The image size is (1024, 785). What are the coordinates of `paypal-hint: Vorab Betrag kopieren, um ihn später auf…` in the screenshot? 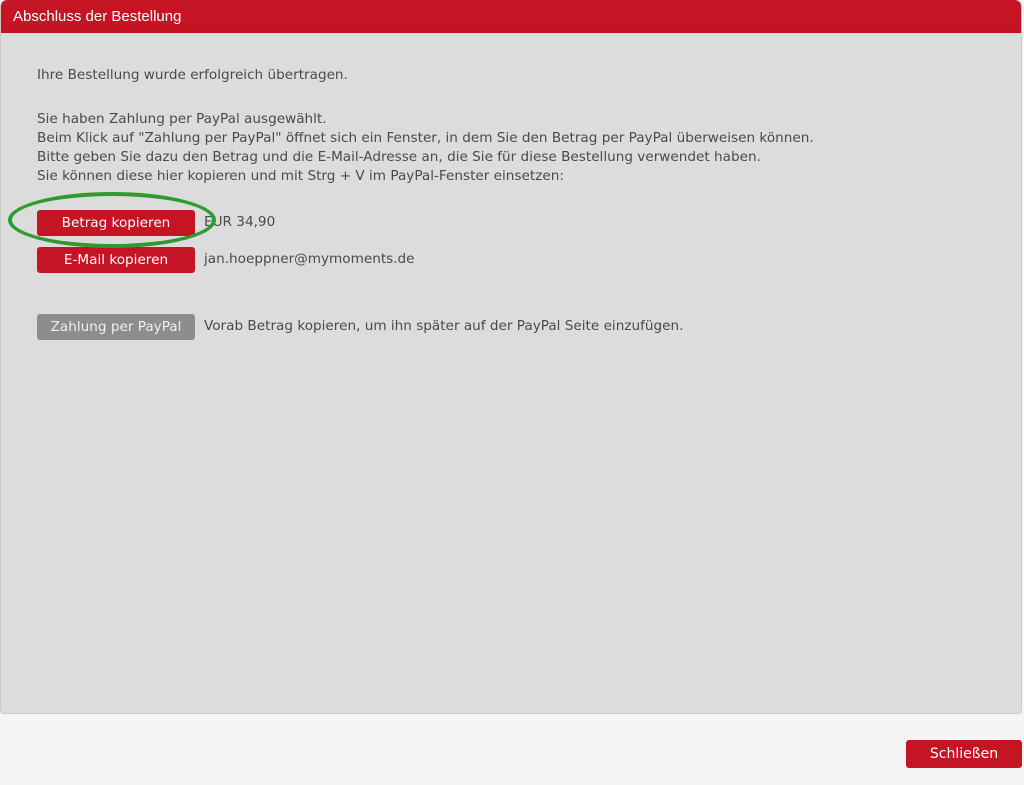 It's located at (444, 326).